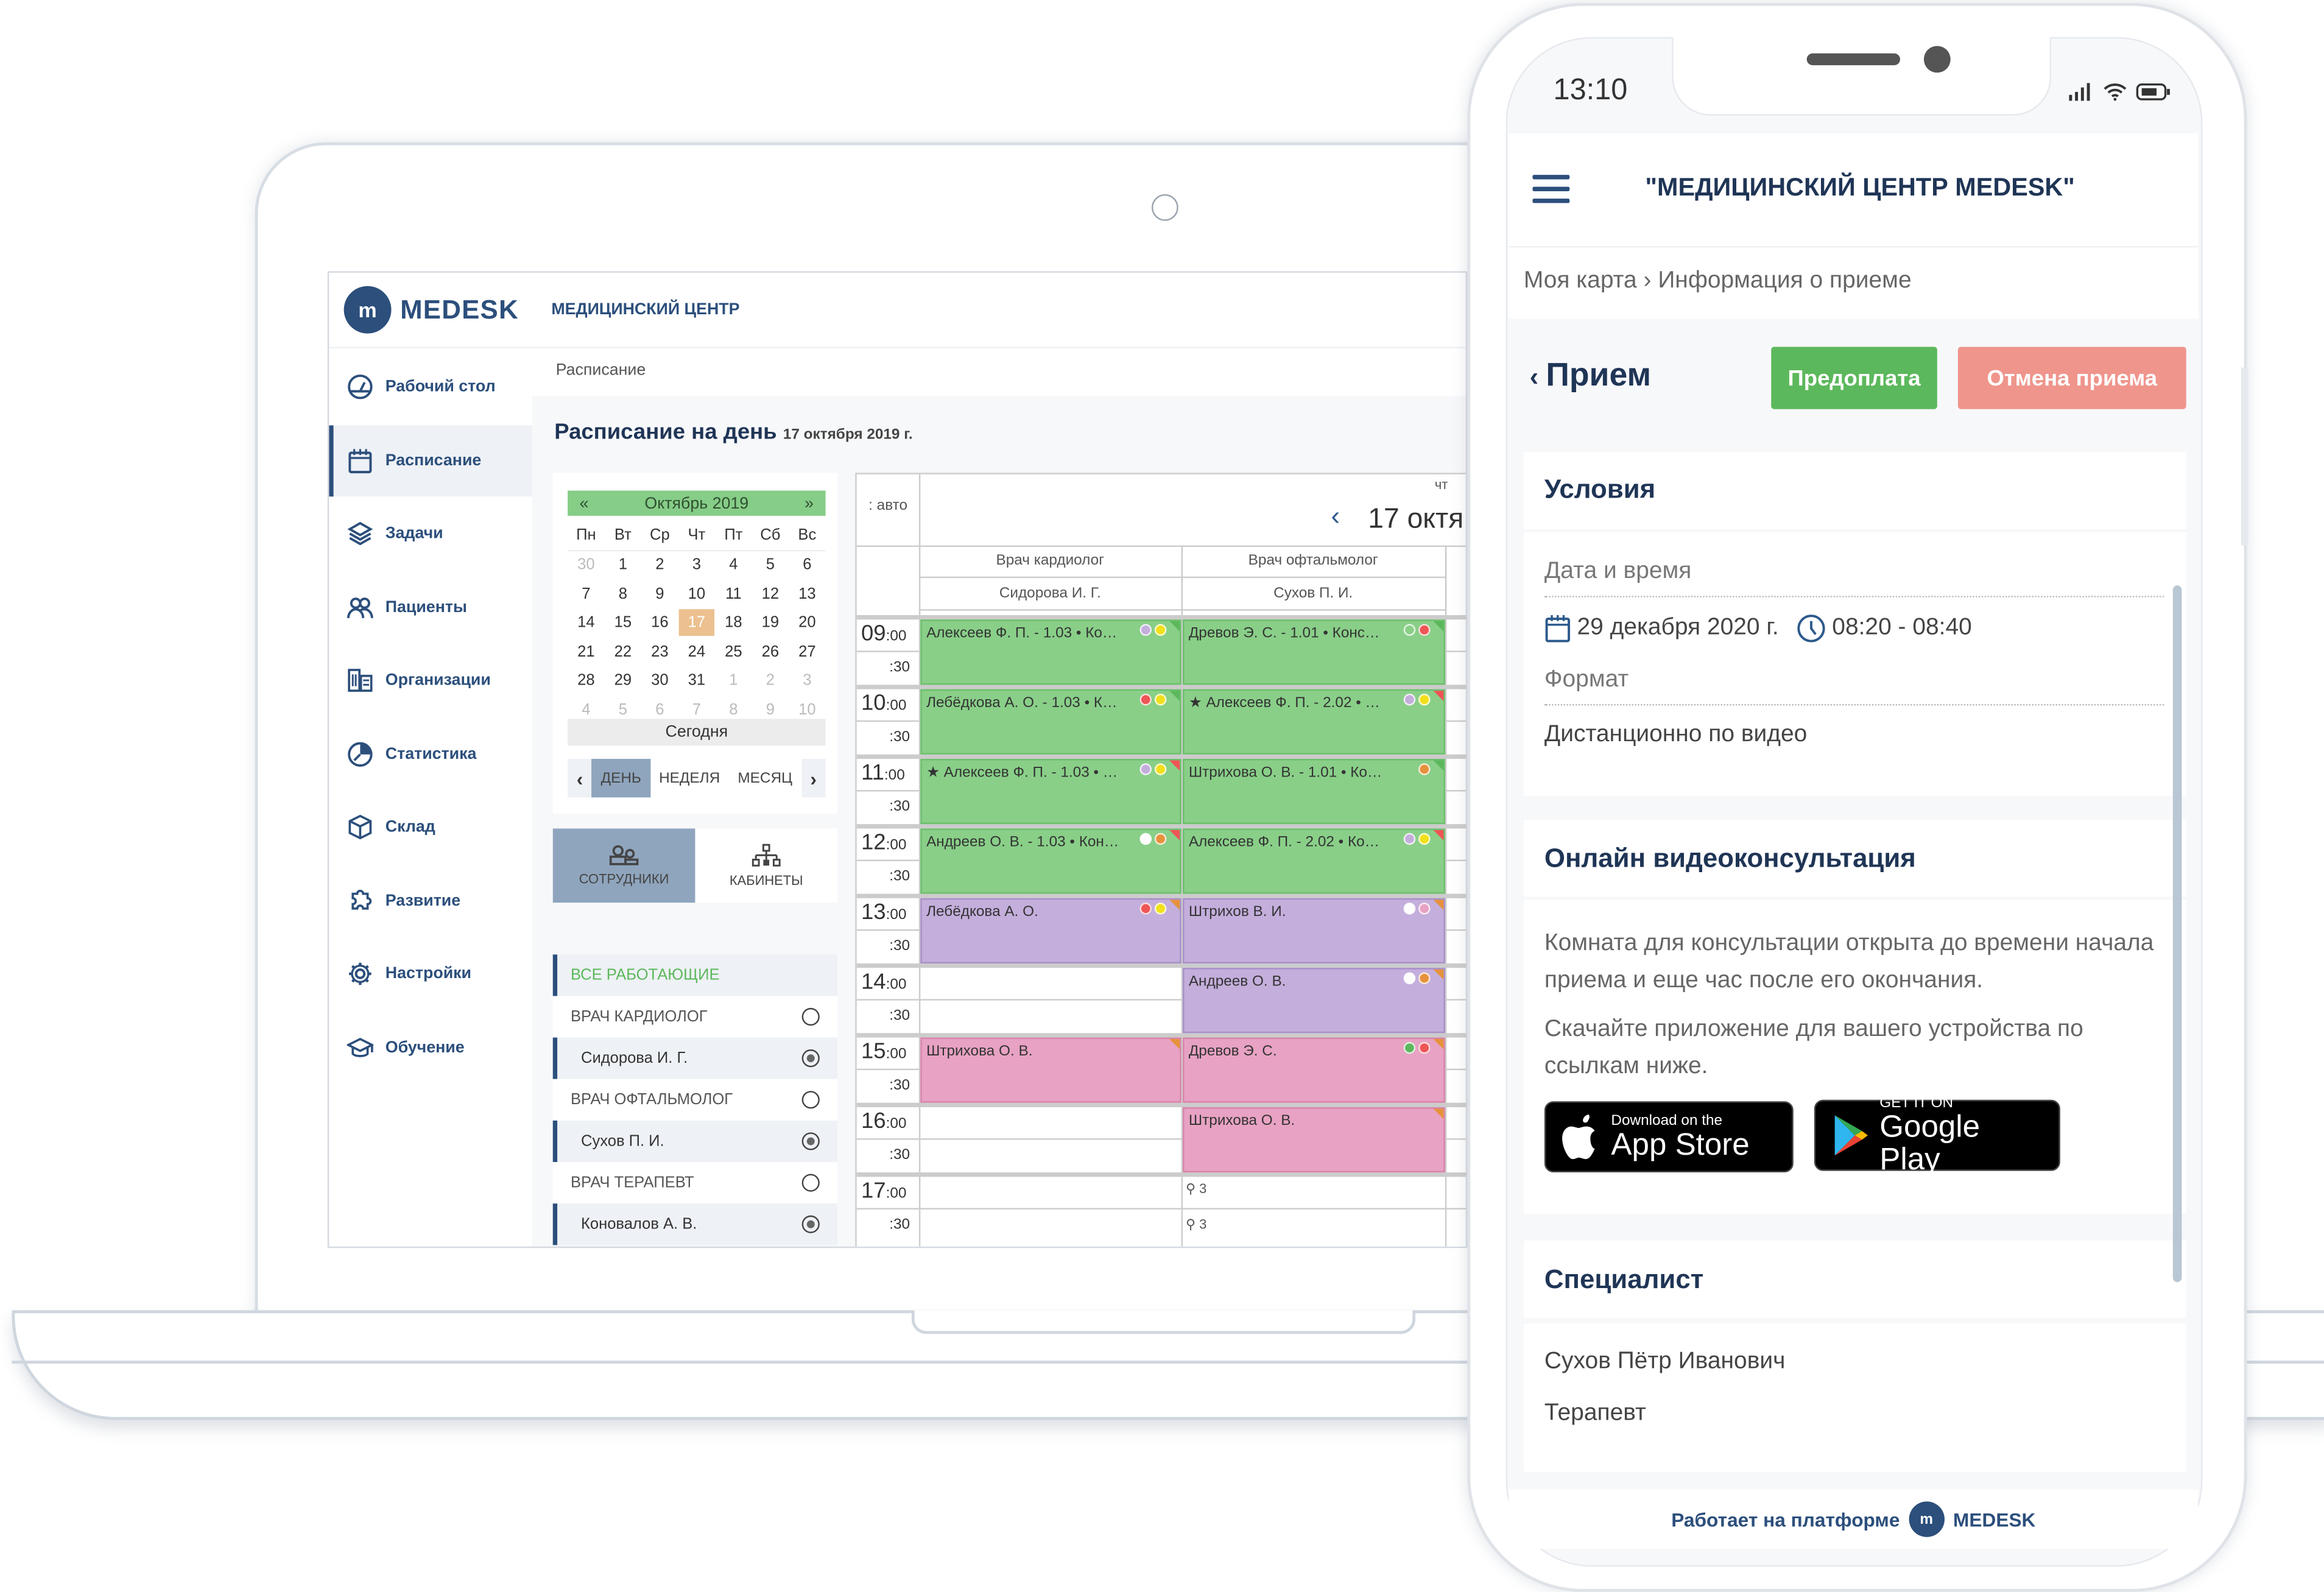  I want to click on hamburger-menu-icon, so click(1551, 192).